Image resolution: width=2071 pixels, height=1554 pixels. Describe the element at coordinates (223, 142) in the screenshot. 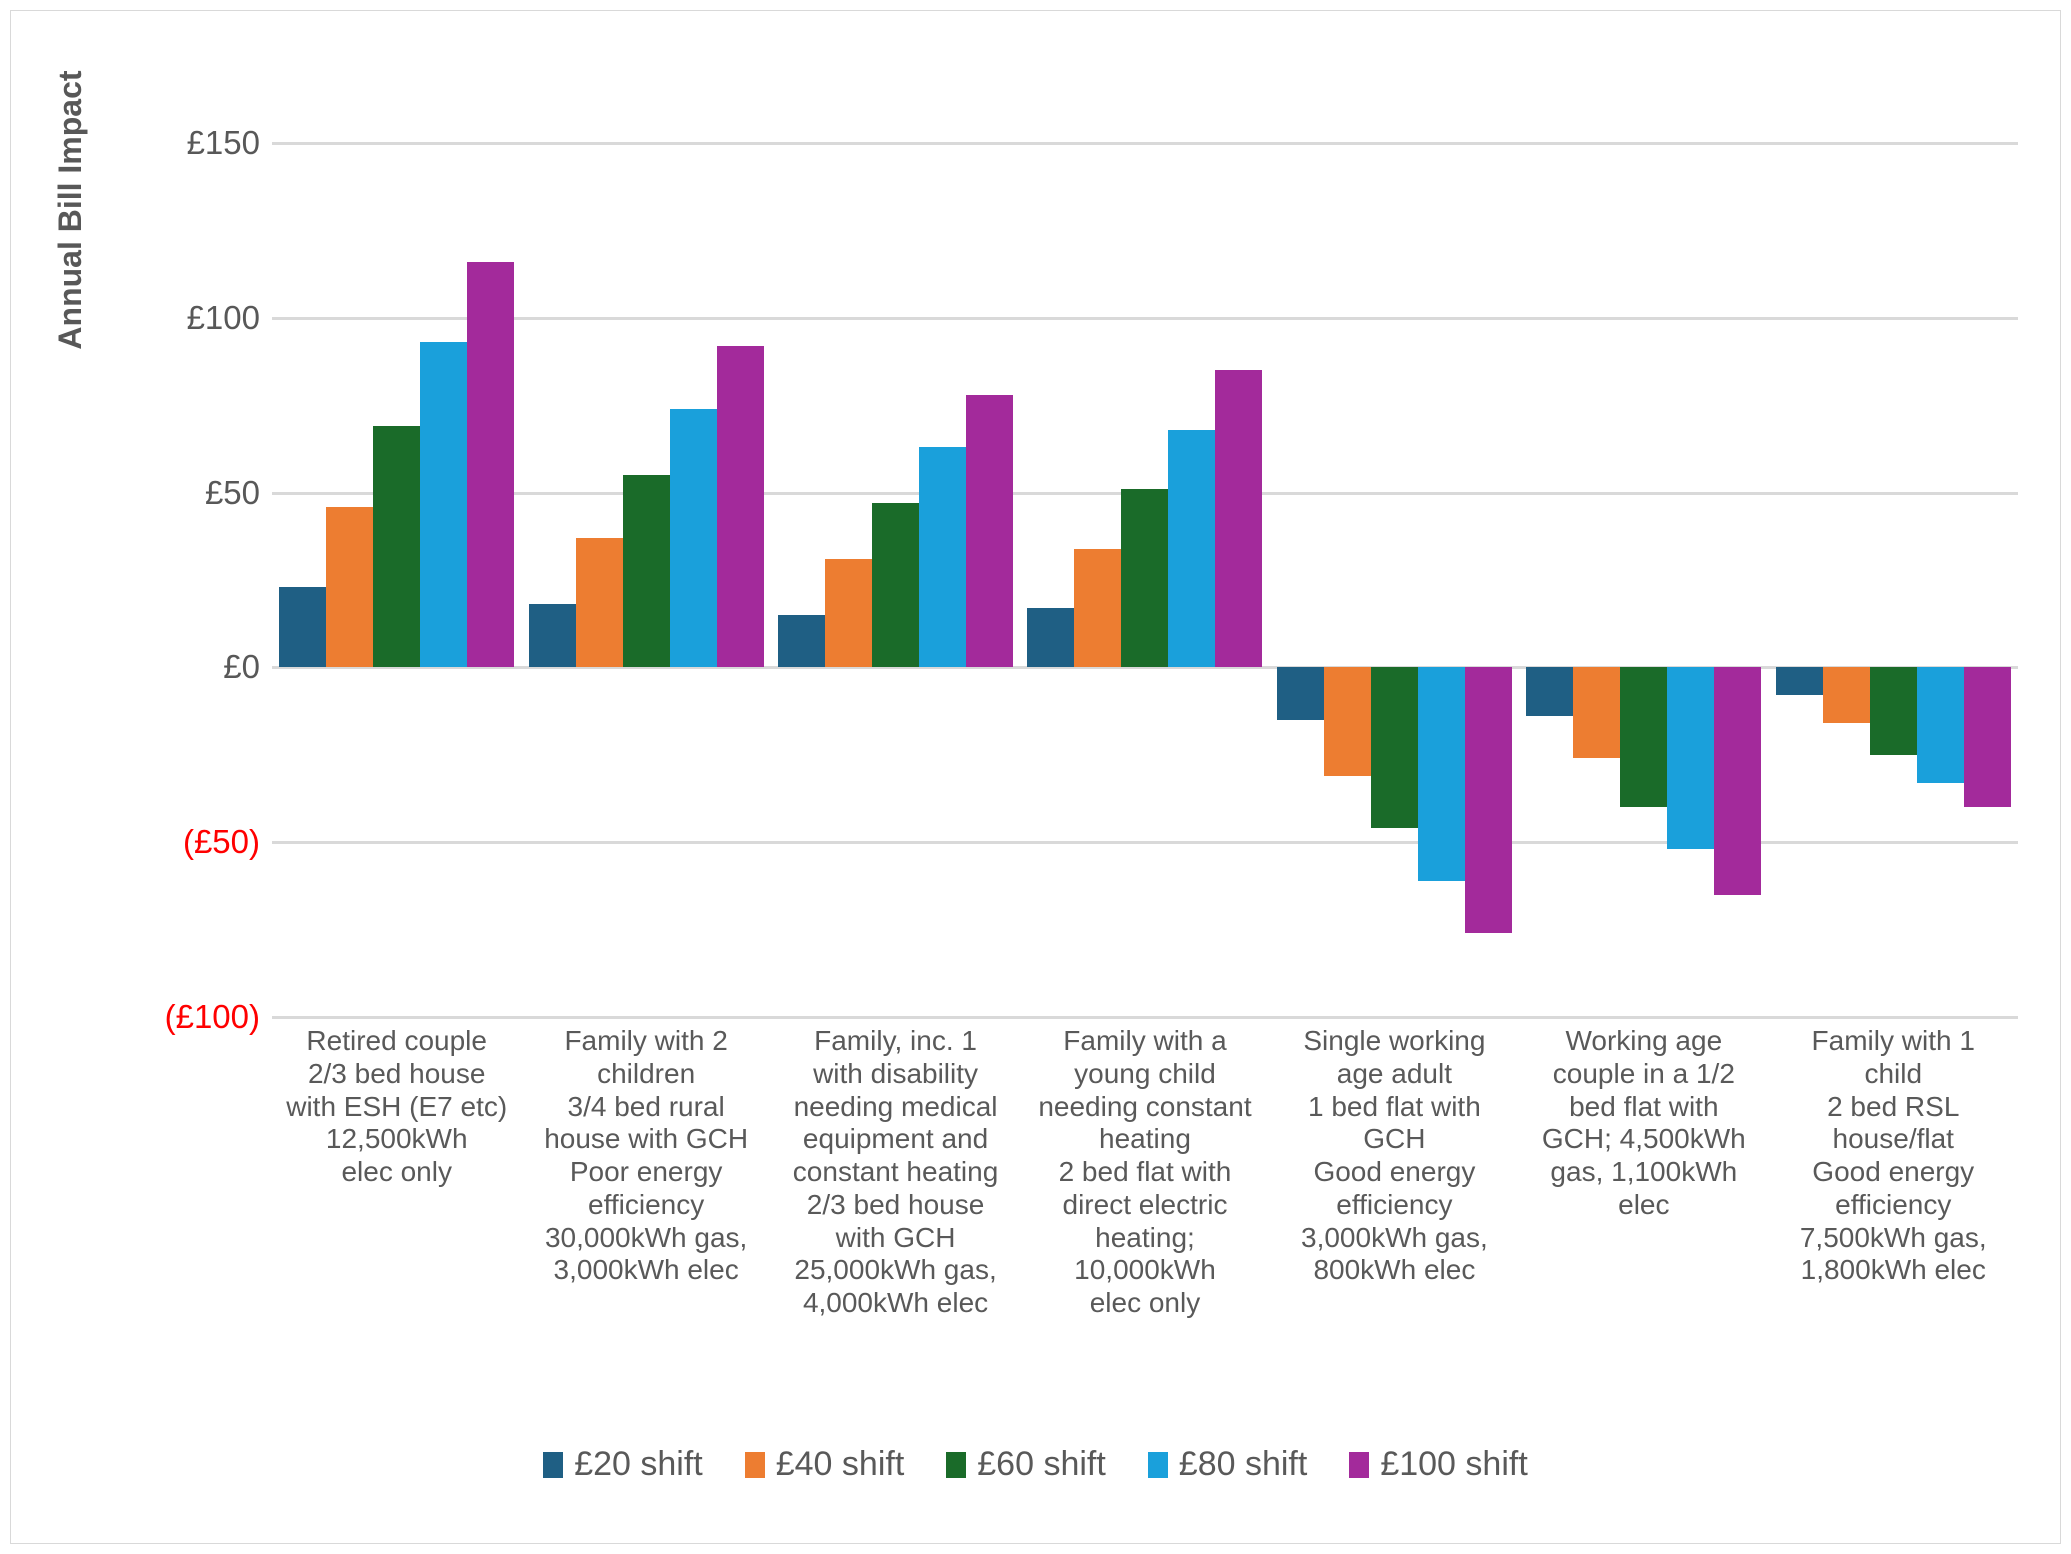

I see `y-tick-label: £150` at that location.